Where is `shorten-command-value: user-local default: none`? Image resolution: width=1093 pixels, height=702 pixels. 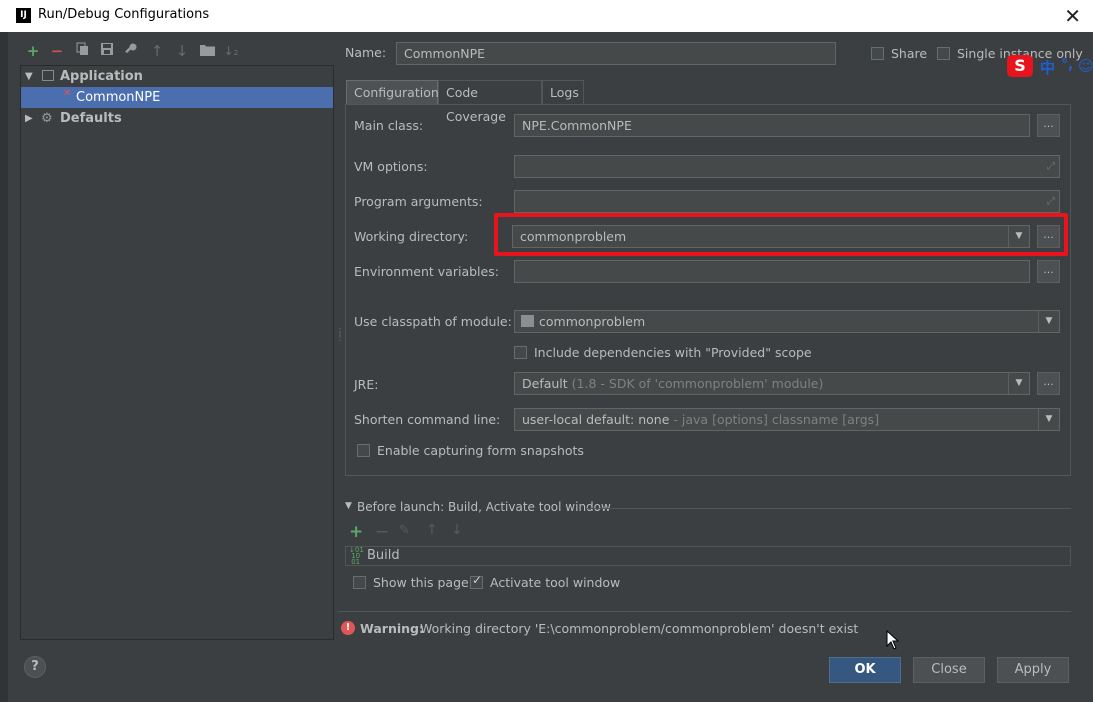 shorten-command-value: user-local default: none is located at coordinates (596, 419).